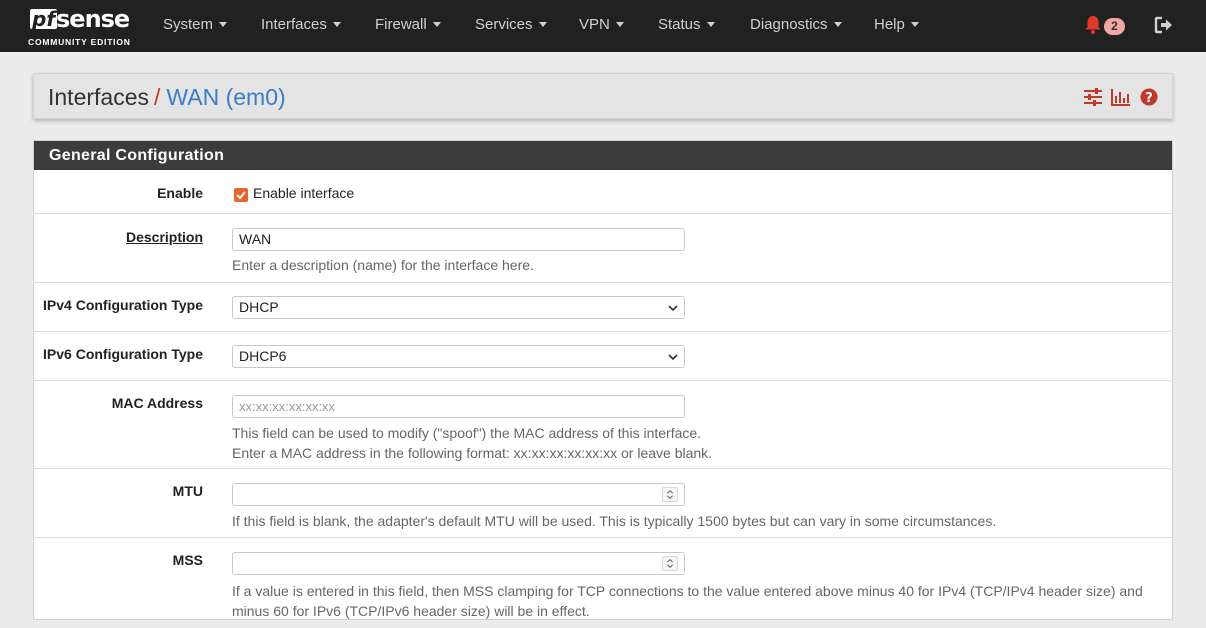 The width and height of the screenshot is (1206, 628). Describe the element at coordinates (458, 406) in the screenshot. I see `mac-address-input: xx:xx:xx:xx:xx:xx` at that location.